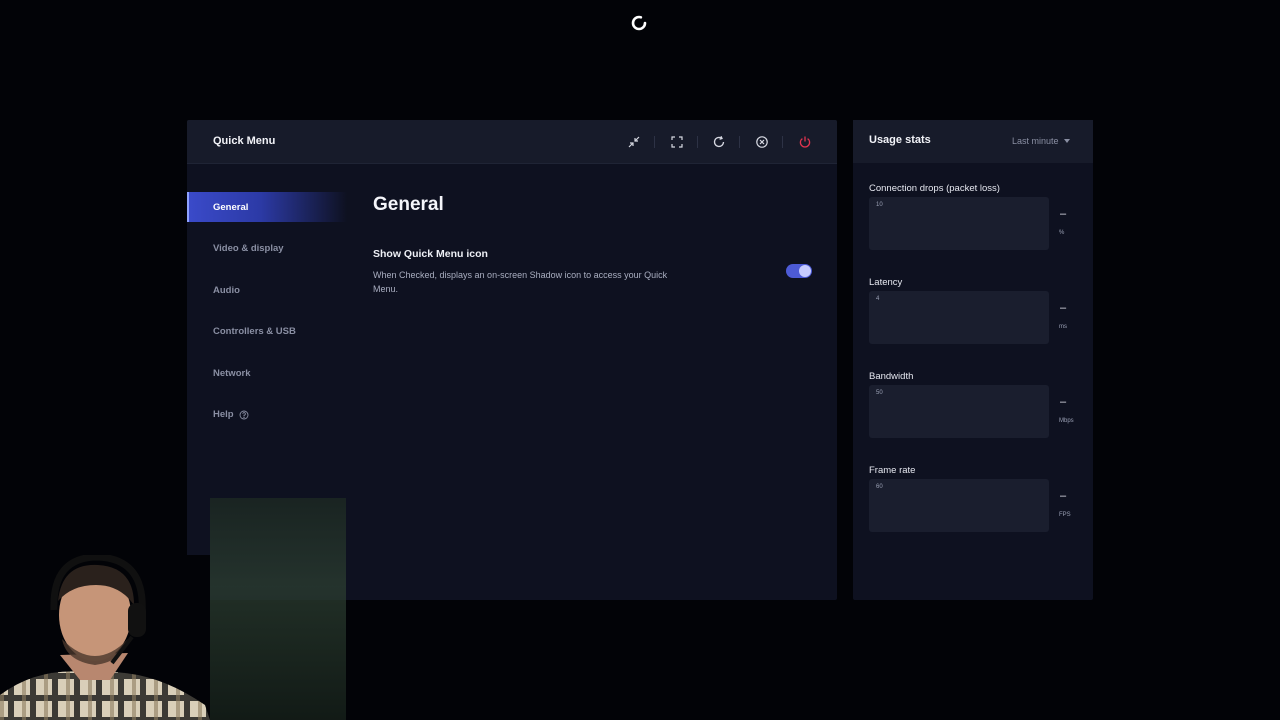 Image resolution: width=1280 pixels, height=720 pixels. Describe the element at coordinates (232, 373) in the screenshot. I see `sidebar-item-label: Network` at that location.